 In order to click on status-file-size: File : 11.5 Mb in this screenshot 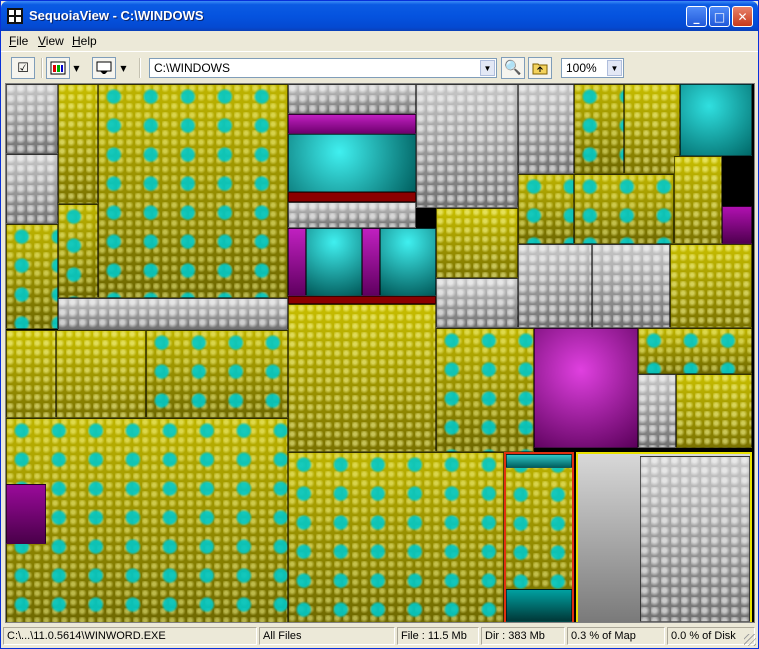, I will do `click(438, 636)`.